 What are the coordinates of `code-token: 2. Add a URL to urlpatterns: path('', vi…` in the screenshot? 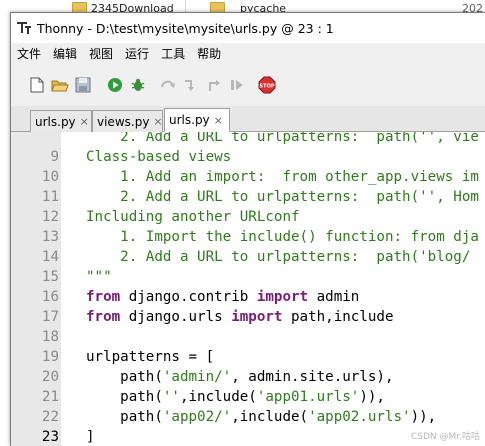 It's located at (282, 138).